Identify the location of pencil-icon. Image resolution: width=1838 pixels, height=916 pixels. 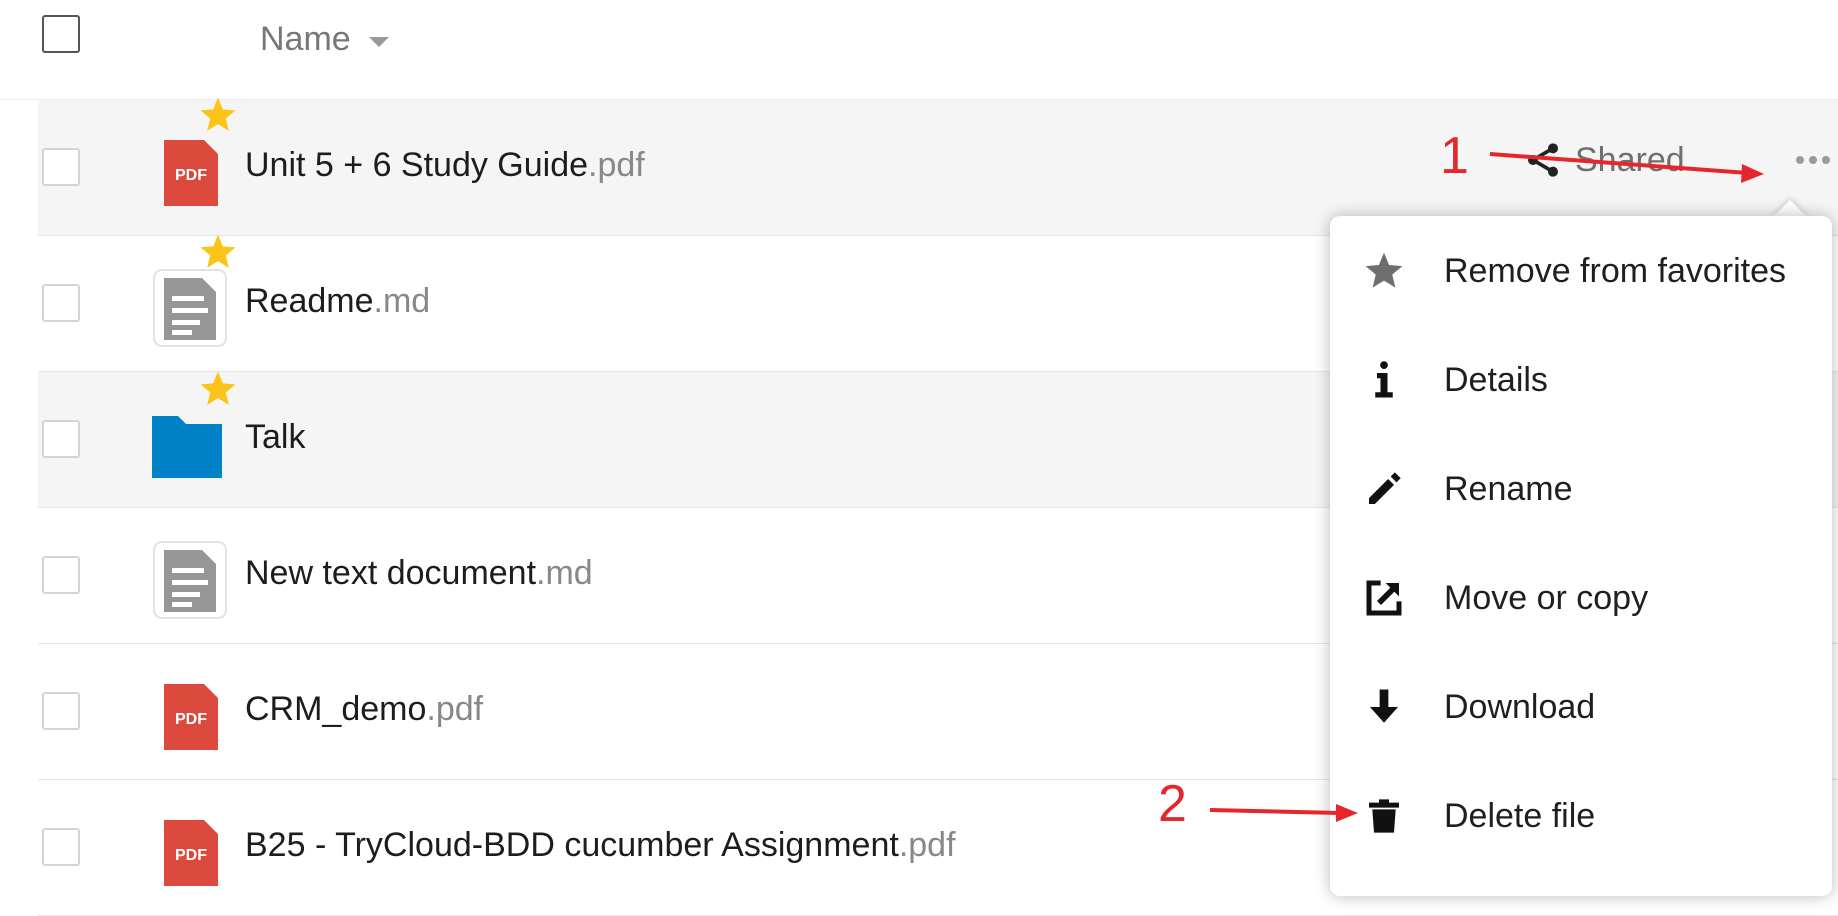
(1384, 489).